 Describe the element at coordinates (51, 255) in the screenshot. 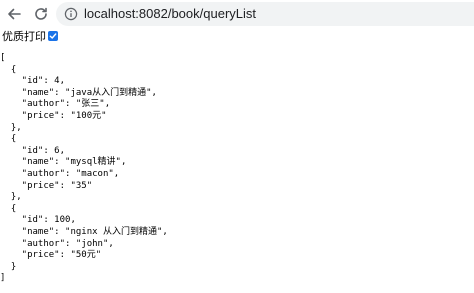

I see `json-line: "price": "50元"` at that location.